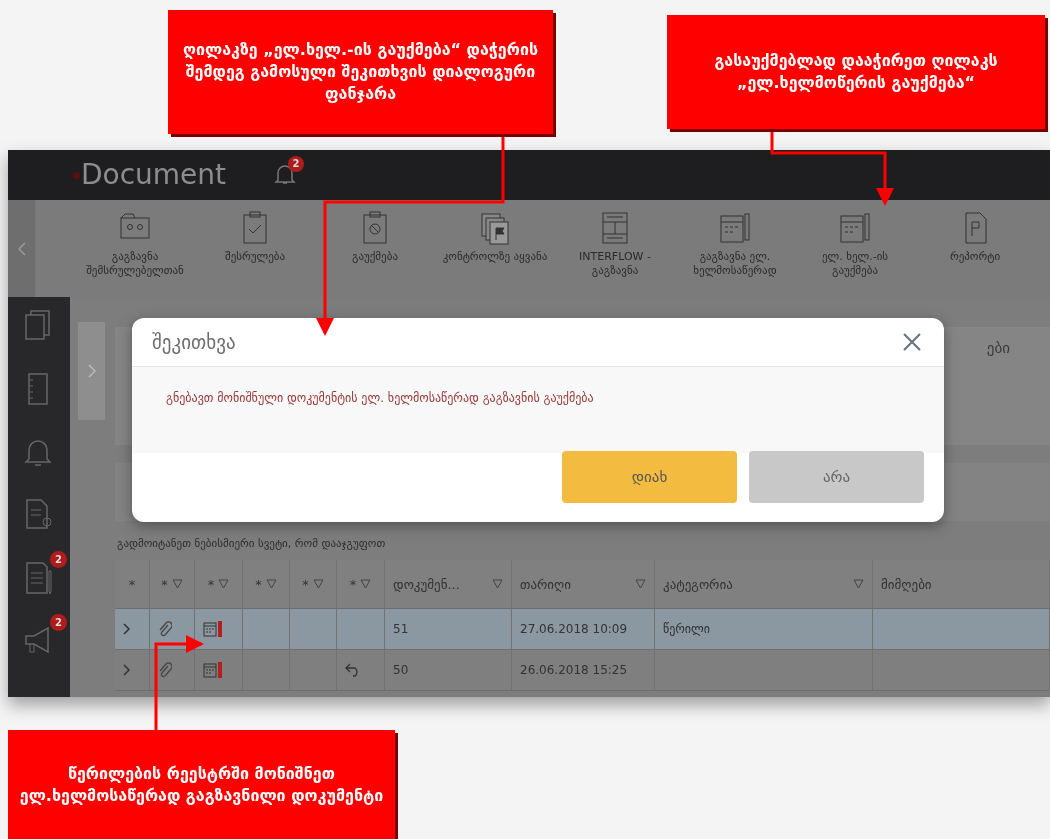 This screenshot has width=1050, height=839. I want to click on close-button, so click(912, 342).